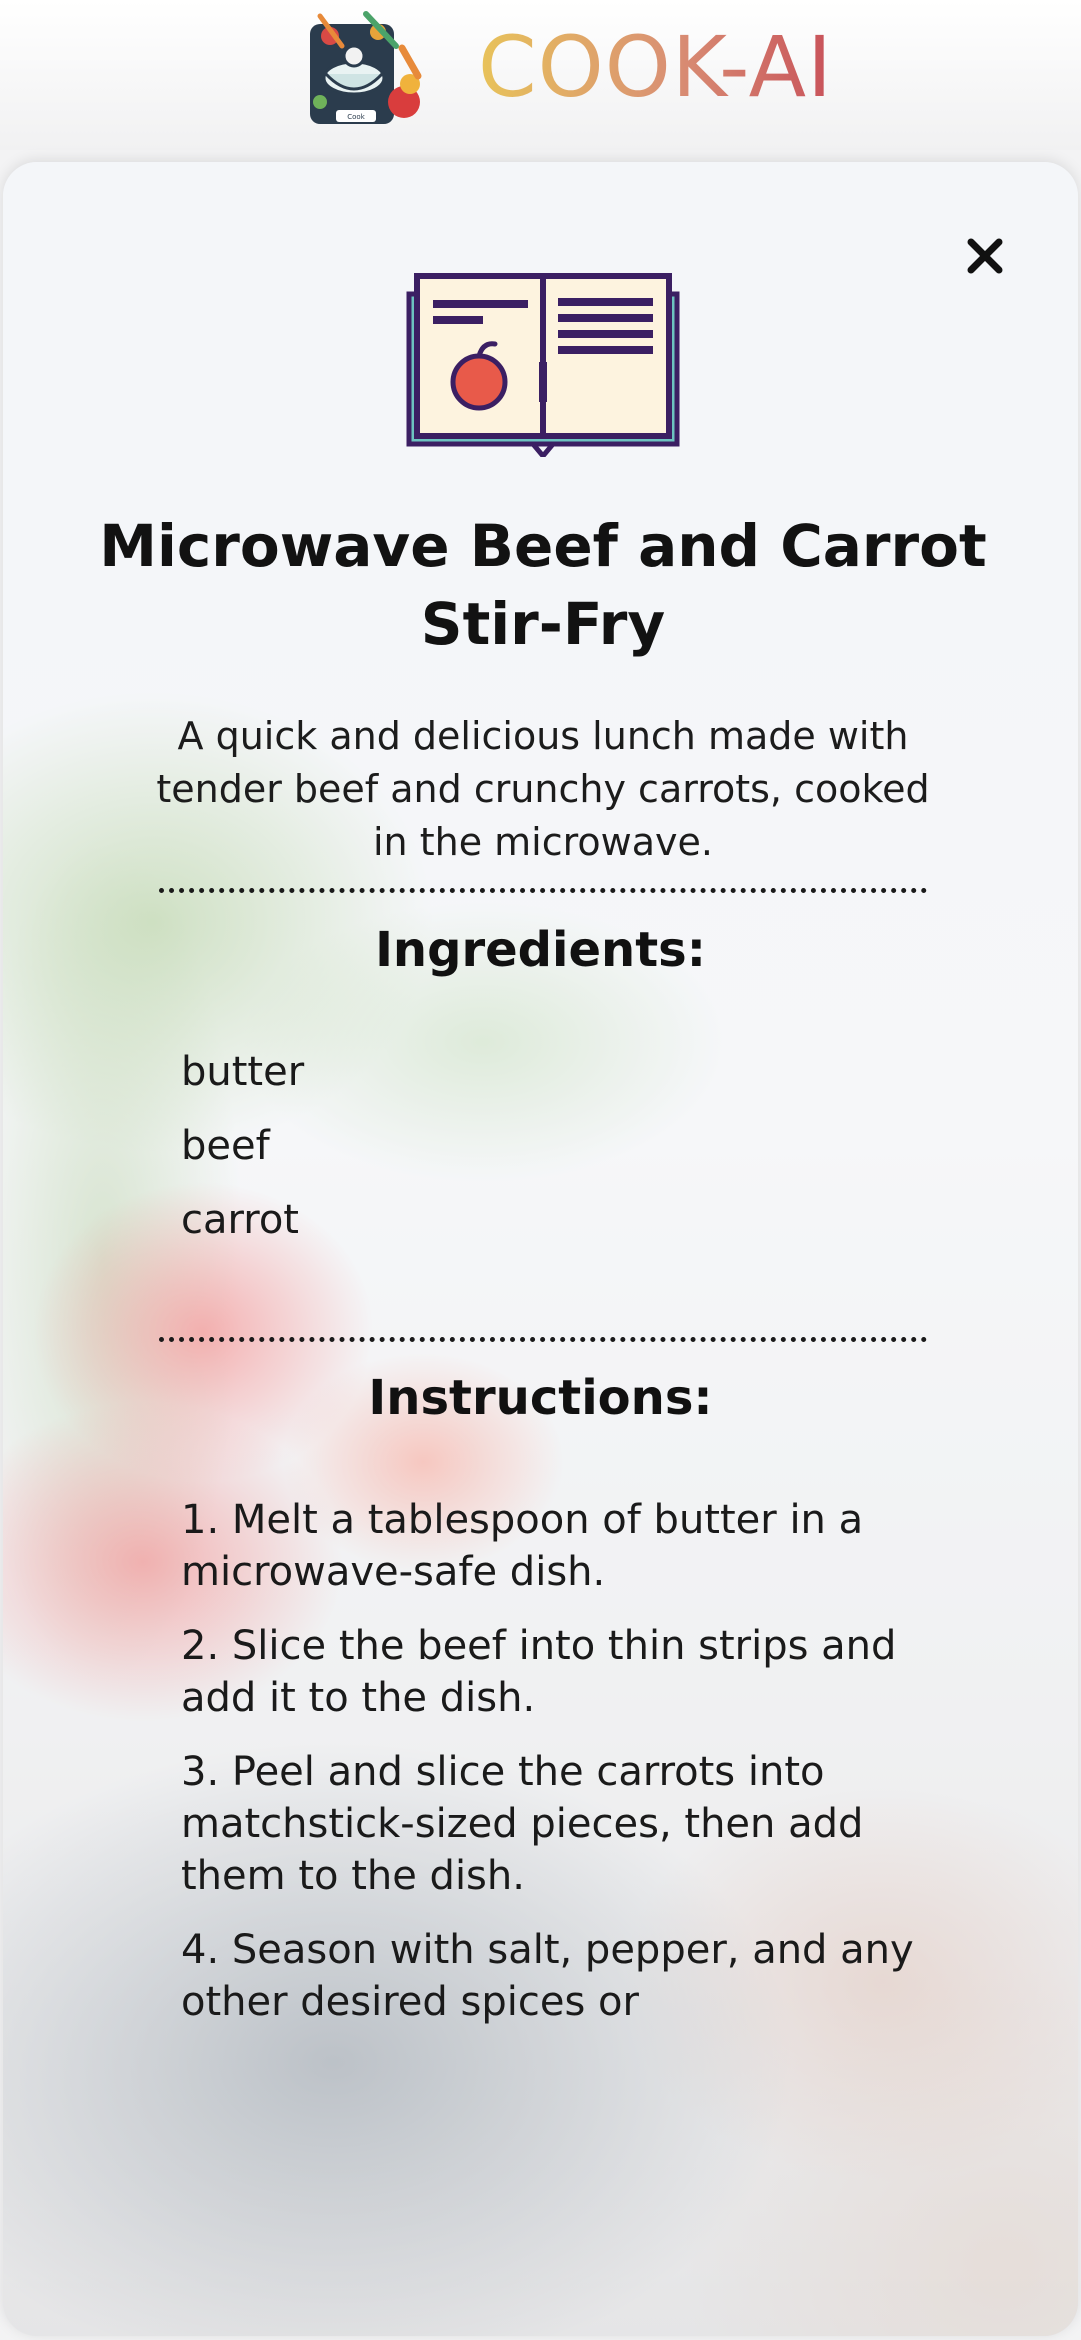 The height and width of the screenshot is (2340, 1081). I want to click on brand-name: COOK-AI, so click(655, 67).